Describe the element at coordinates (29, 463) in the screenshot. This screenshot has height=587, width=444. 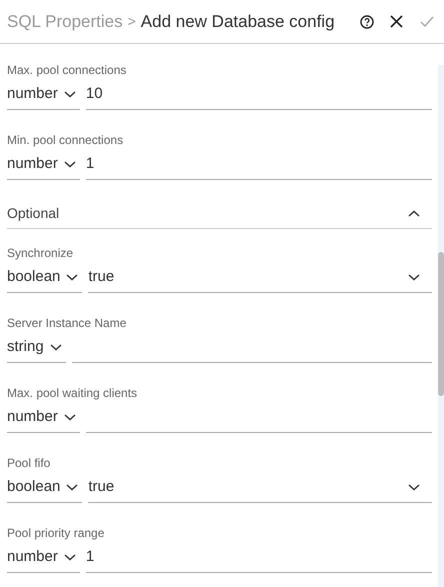
I see `field-label: Pool fifo` at that location.